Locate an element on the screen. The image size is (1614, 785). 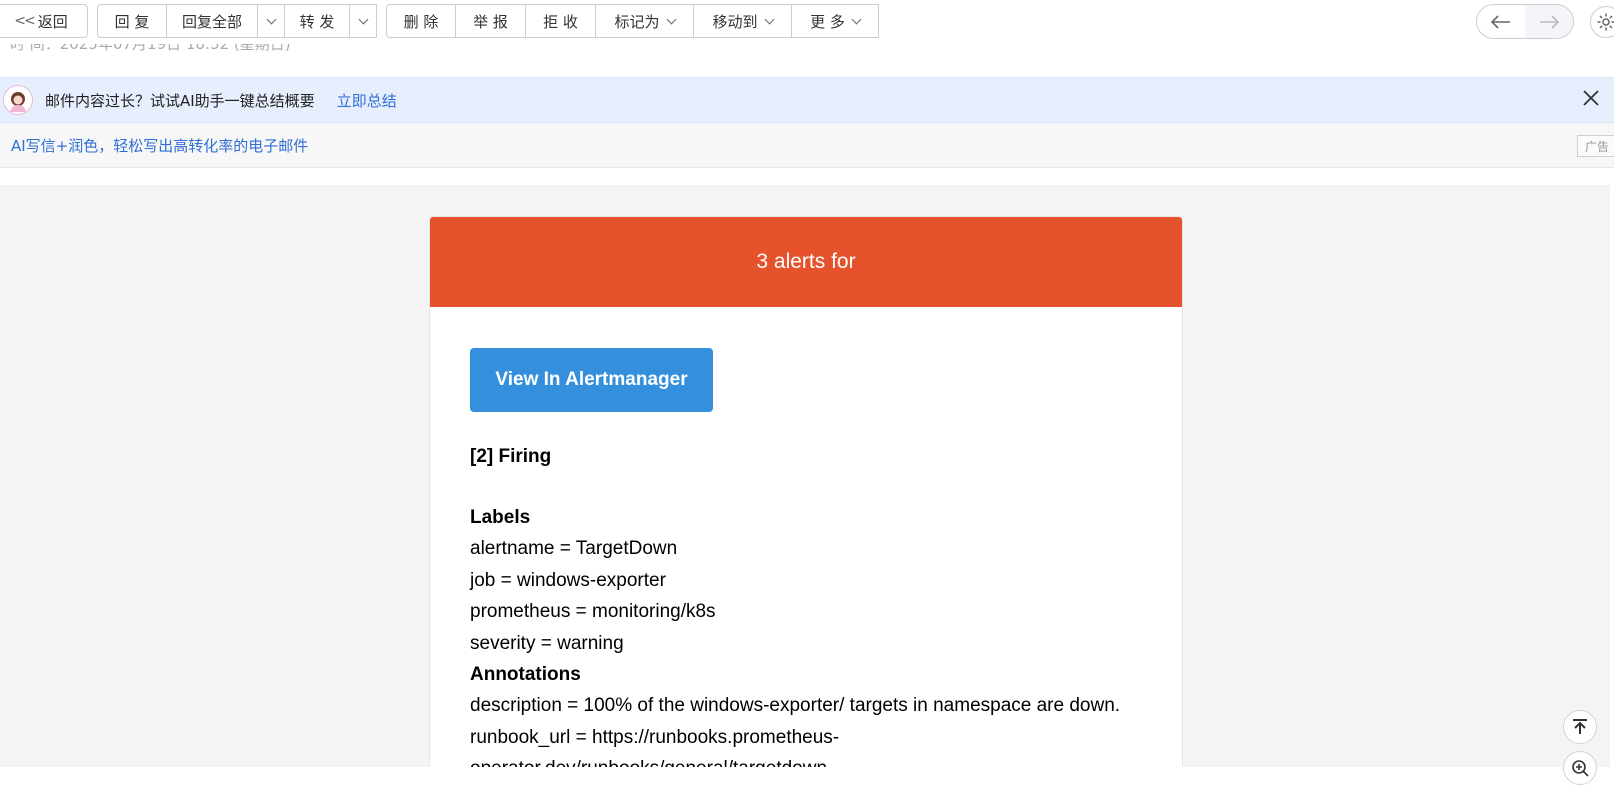
close-ai-bar-button is located at coordinates (1591, 100).